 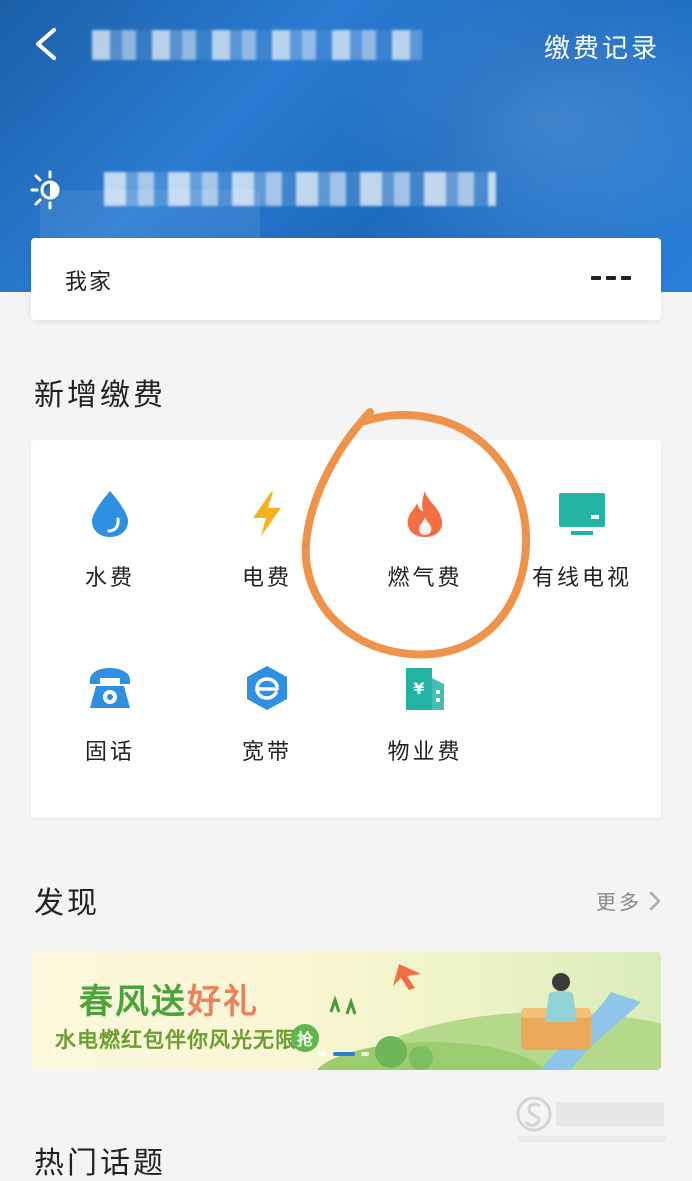 What do you see at coordinates (45, 190) in the screenshot?
I see `sun-icon` at bounding box center [45, 190].